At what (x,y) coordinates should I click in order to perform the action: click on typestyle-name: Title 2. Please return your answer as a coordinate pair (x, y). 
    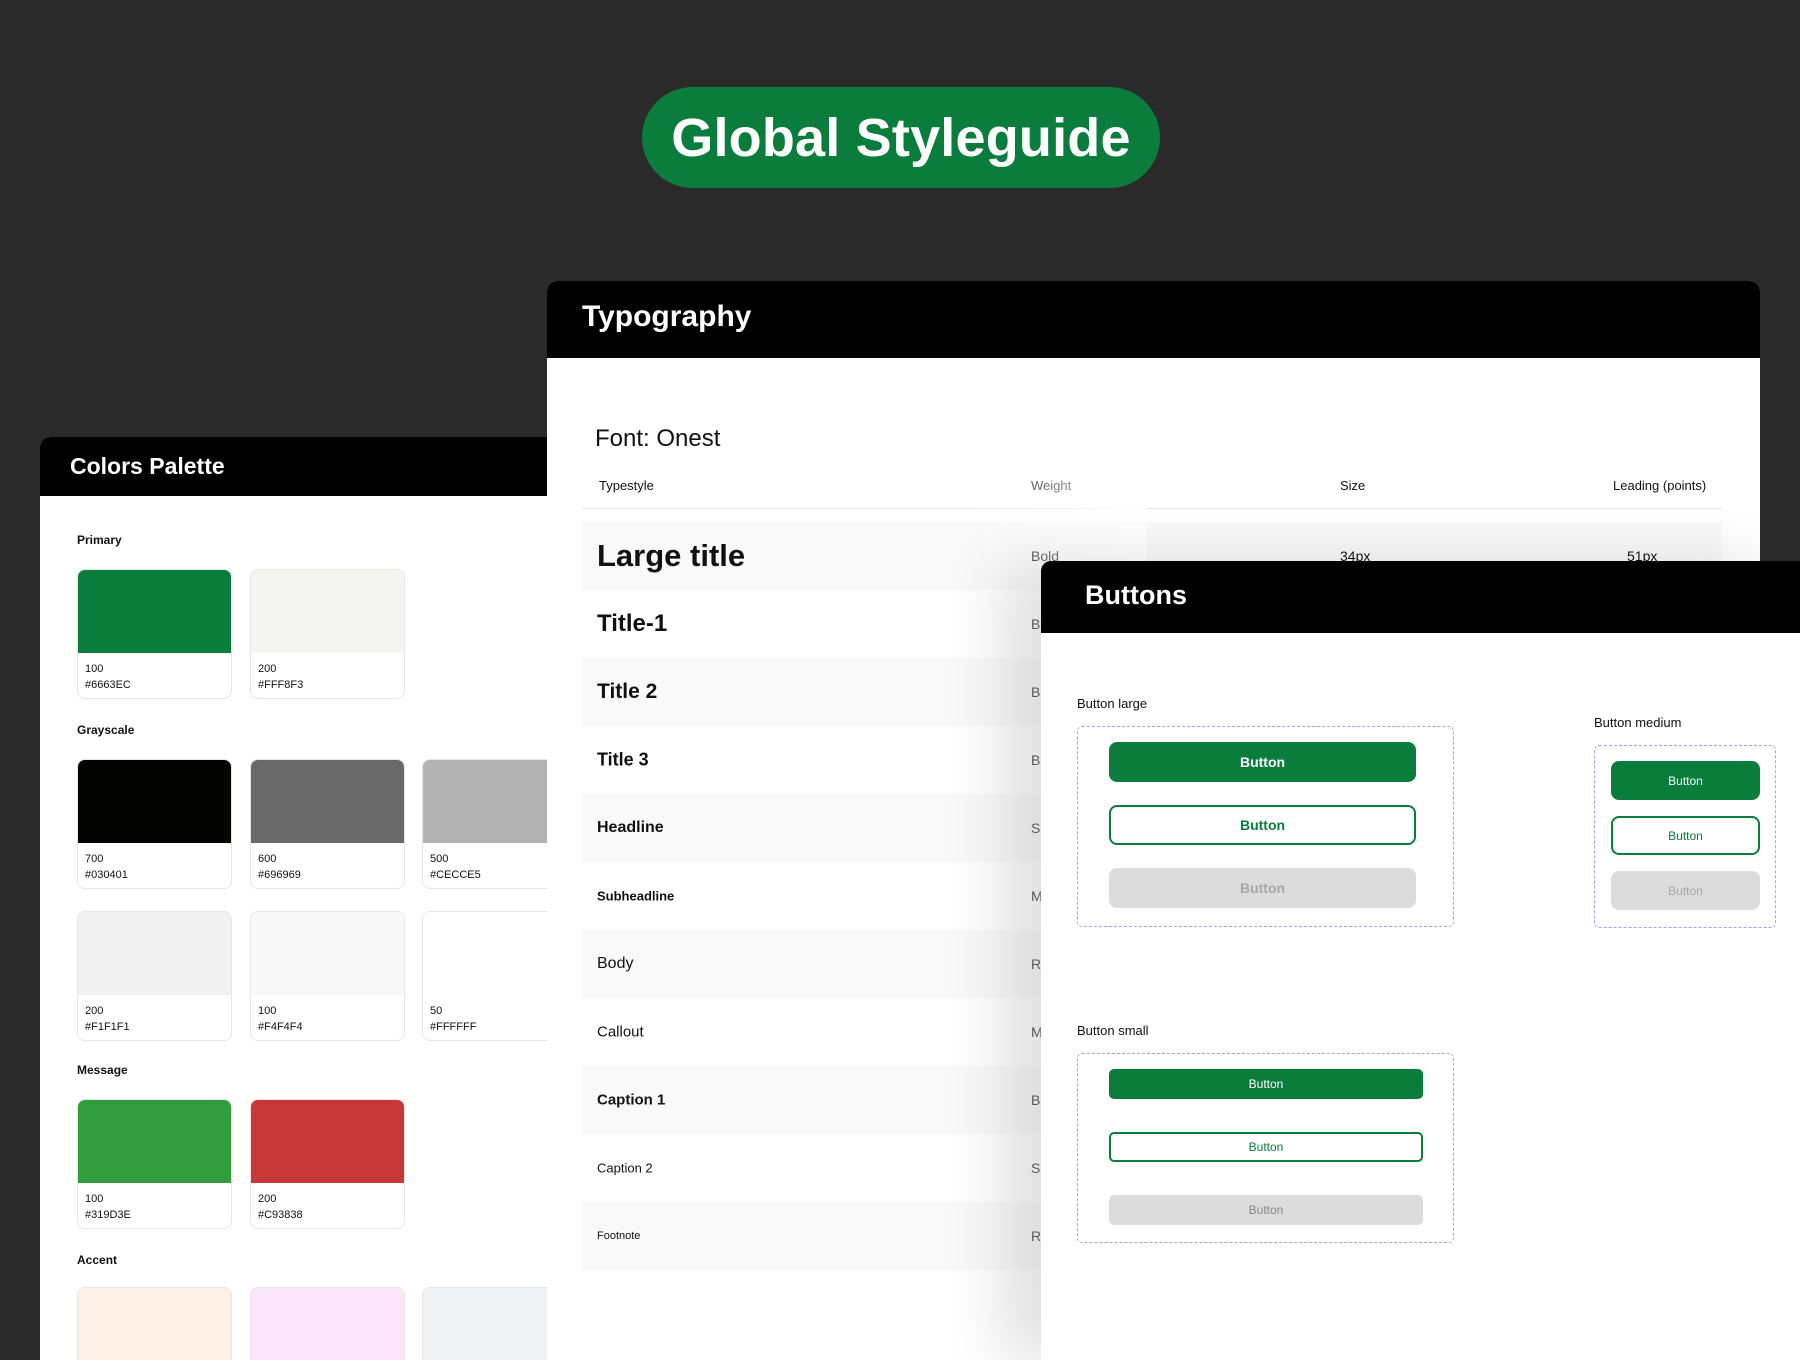
    Looking at the image, I should click on (627, 691).